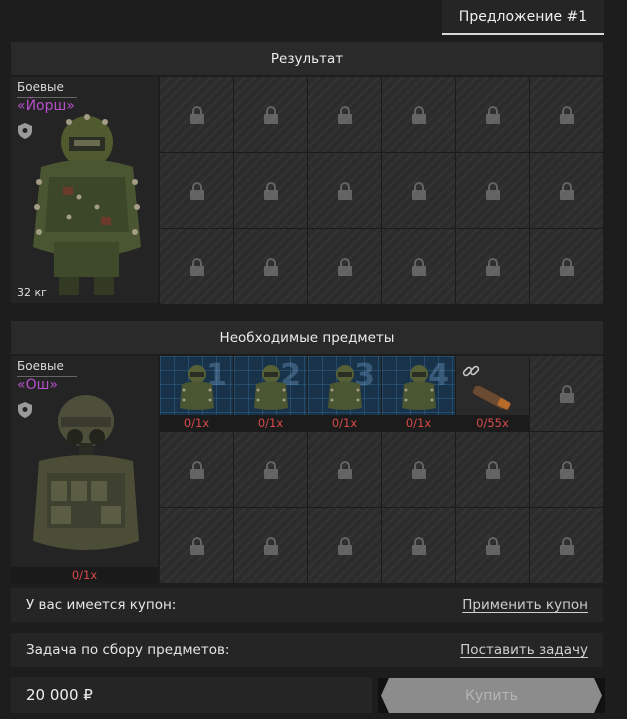 The height and width of the screenshot is (719, 627). I want to click on result-item-card: Боевые «Йорш» 32 кг, so click(84, 190).